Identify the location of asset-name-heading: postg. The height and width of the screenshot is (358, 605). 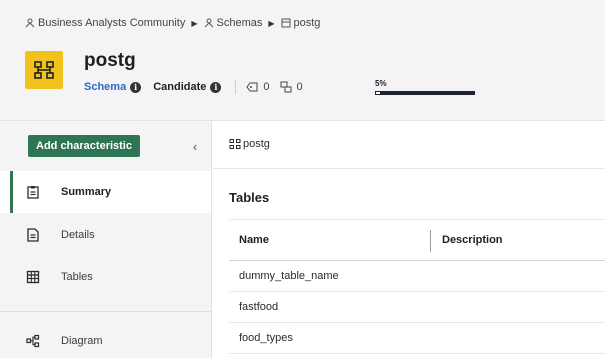
(249, 144).